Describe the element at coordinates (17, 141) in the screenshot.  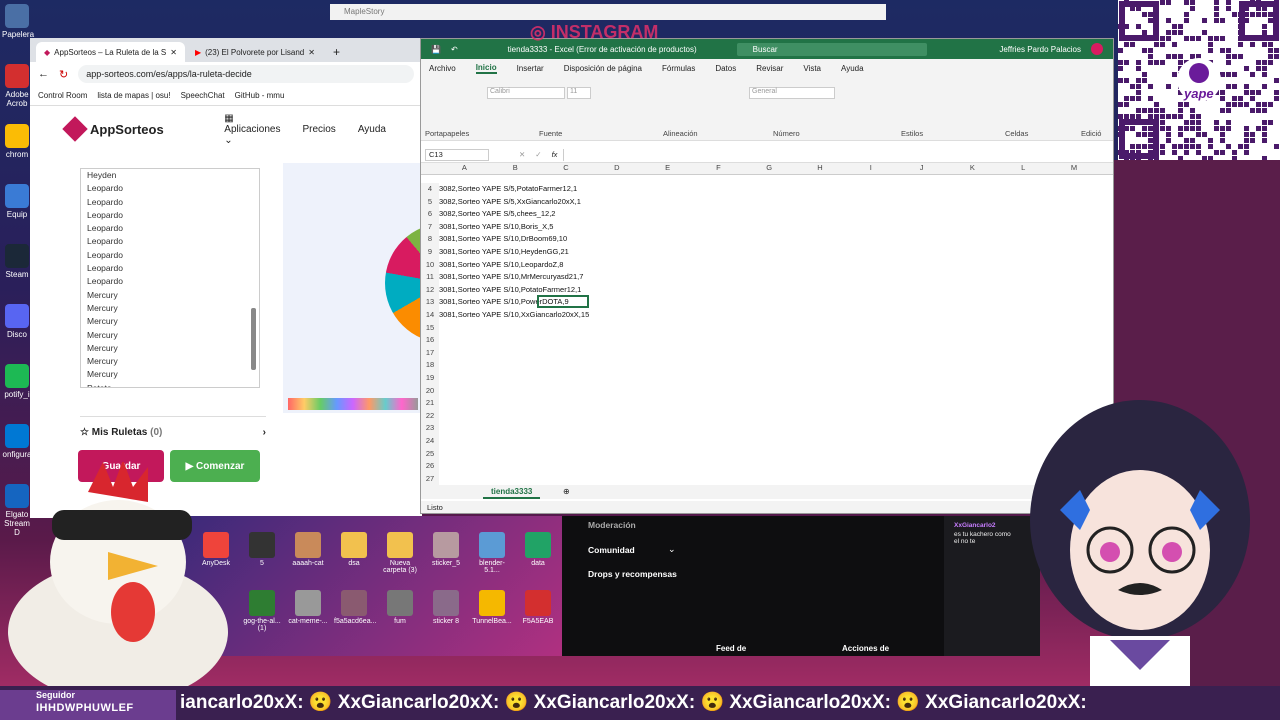
I see `desktop-icon: chrom` at that location.